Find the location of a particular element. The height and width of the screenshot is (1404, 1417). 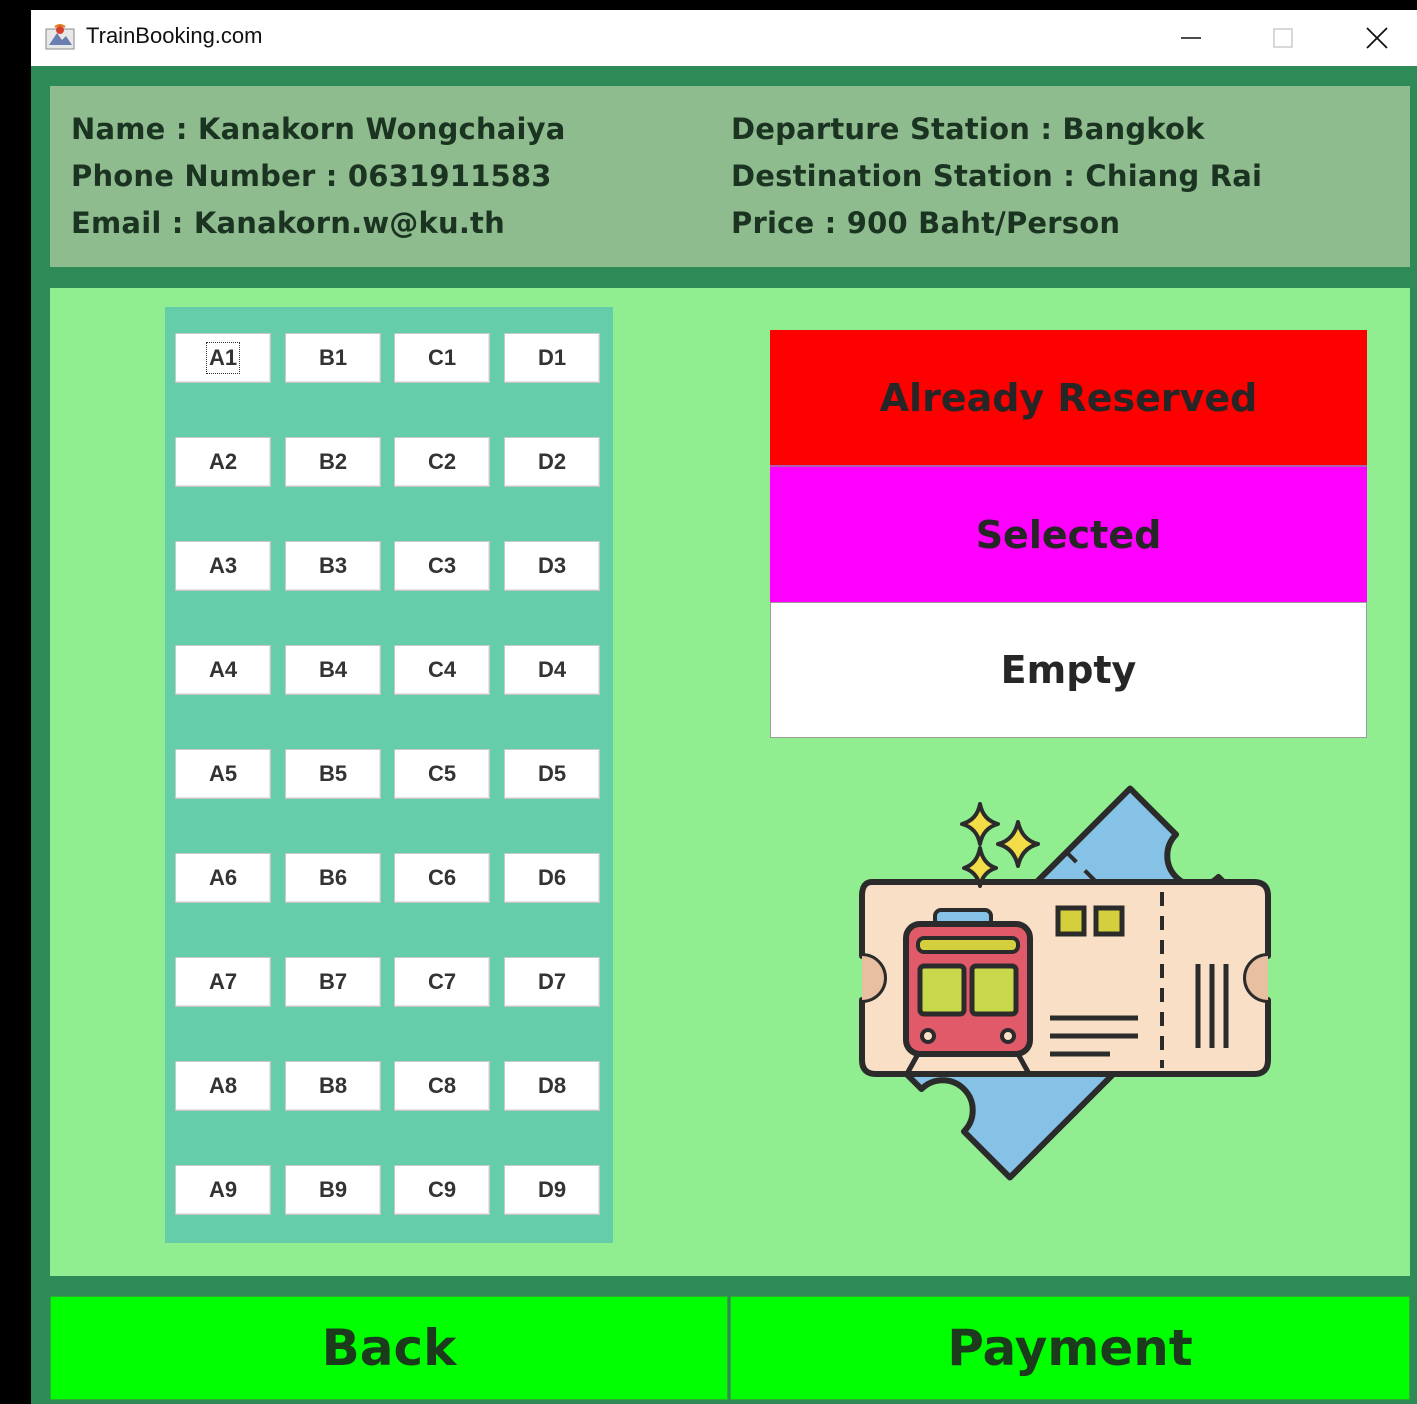

seat-button-c2: C2 is located at coordinates (442, 462).